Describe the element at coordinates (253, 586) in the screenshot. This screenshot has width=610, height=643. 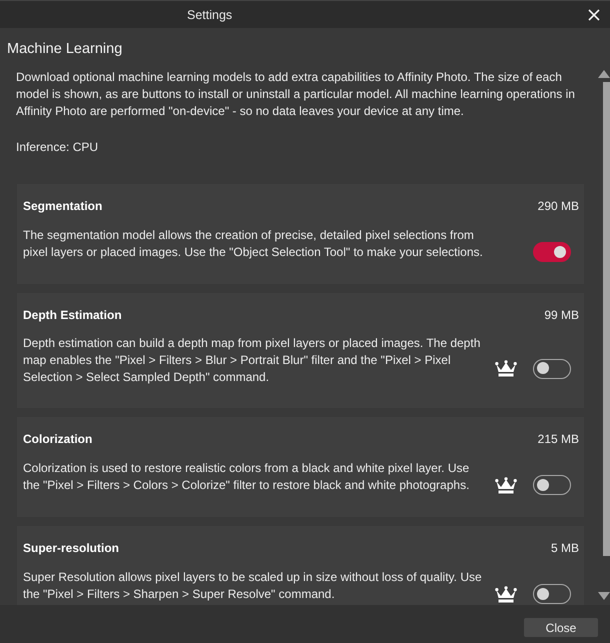
I see `model-description: Super Resolution allows pixel layers to be scaled up in size without loss of quality. Use the "Pixel > Filters > Sharpen > Super Resolve" command.` at that location.